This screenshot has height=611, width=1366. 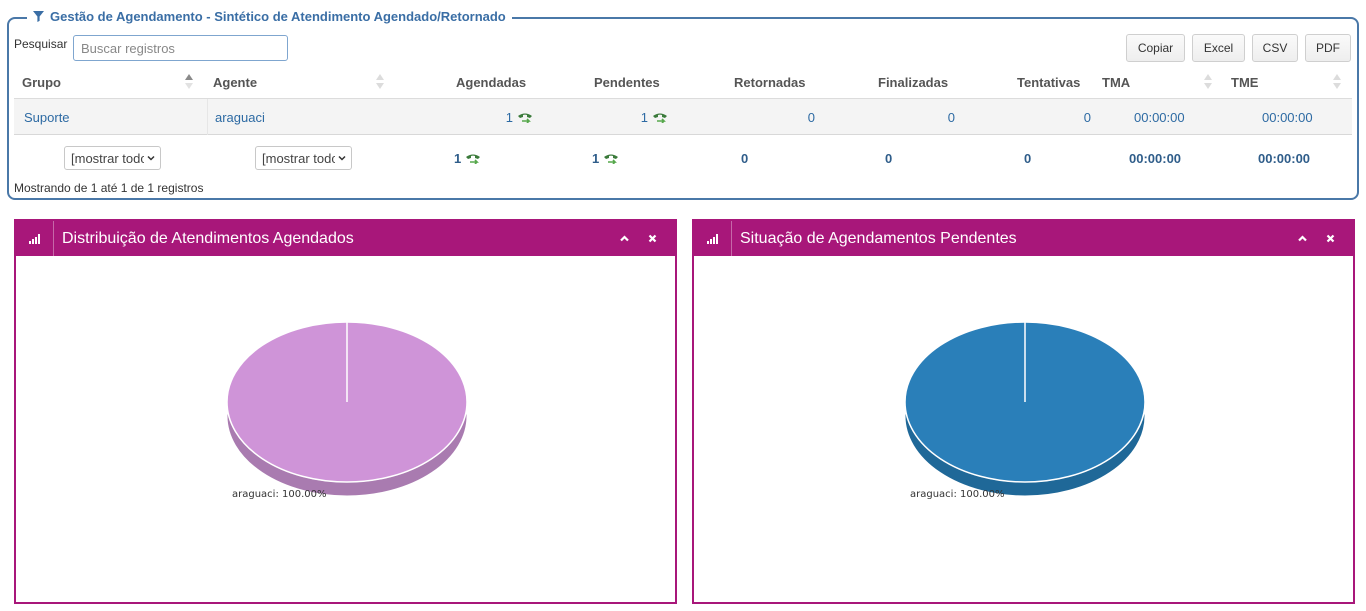 What do you see at coordinates (745, 158) in the screenshot?
I see `total-retornadas: 0` at bounding box center [745, 158].